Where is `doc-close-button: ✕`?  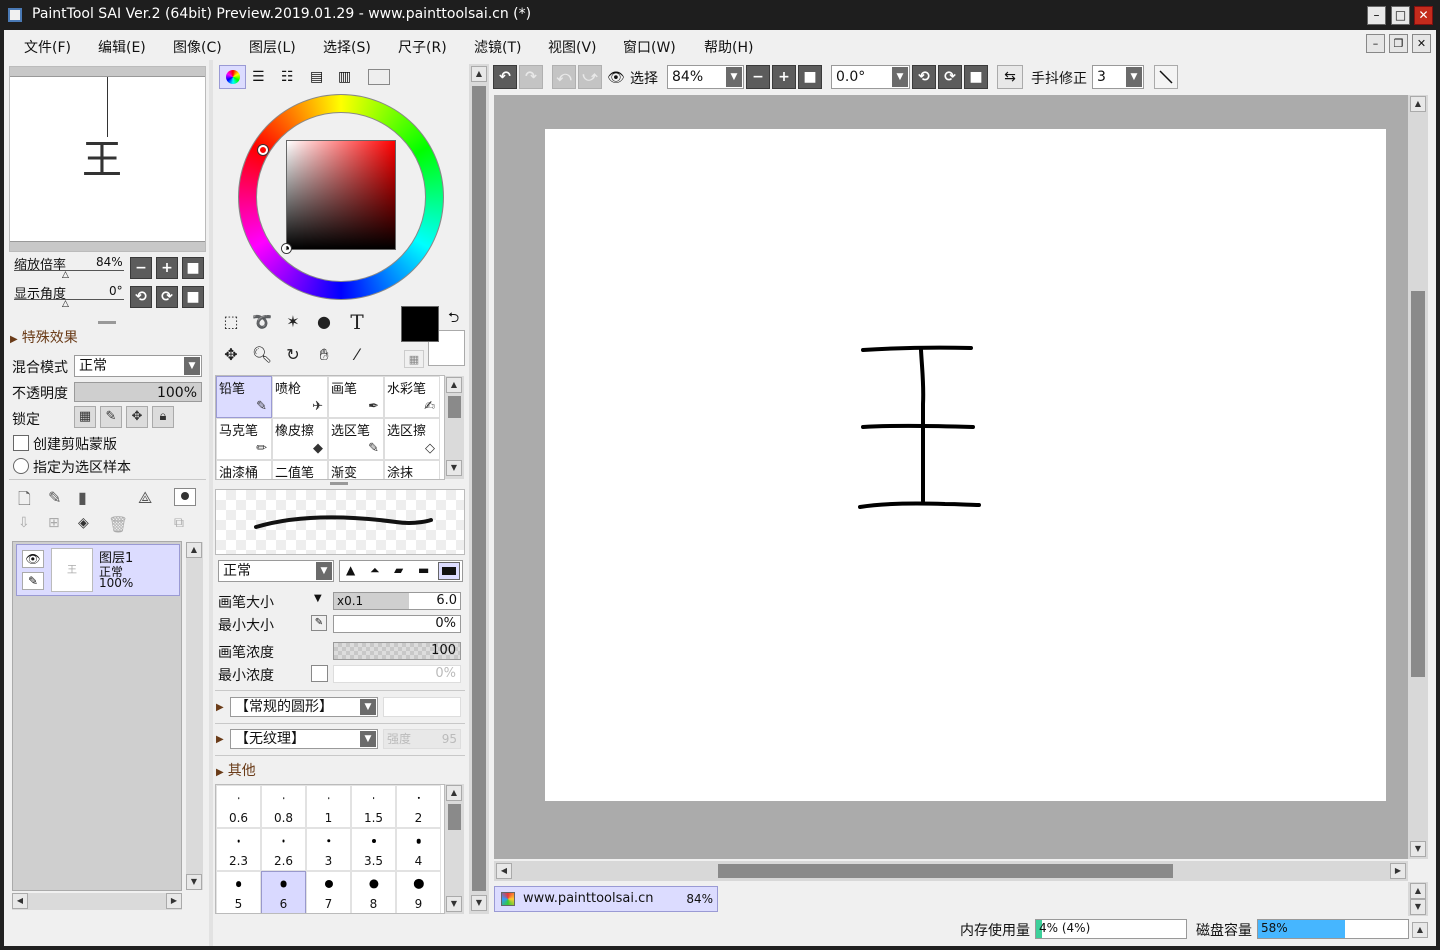
doc-close-button: ✕ is located at coordinates (1421, 43).